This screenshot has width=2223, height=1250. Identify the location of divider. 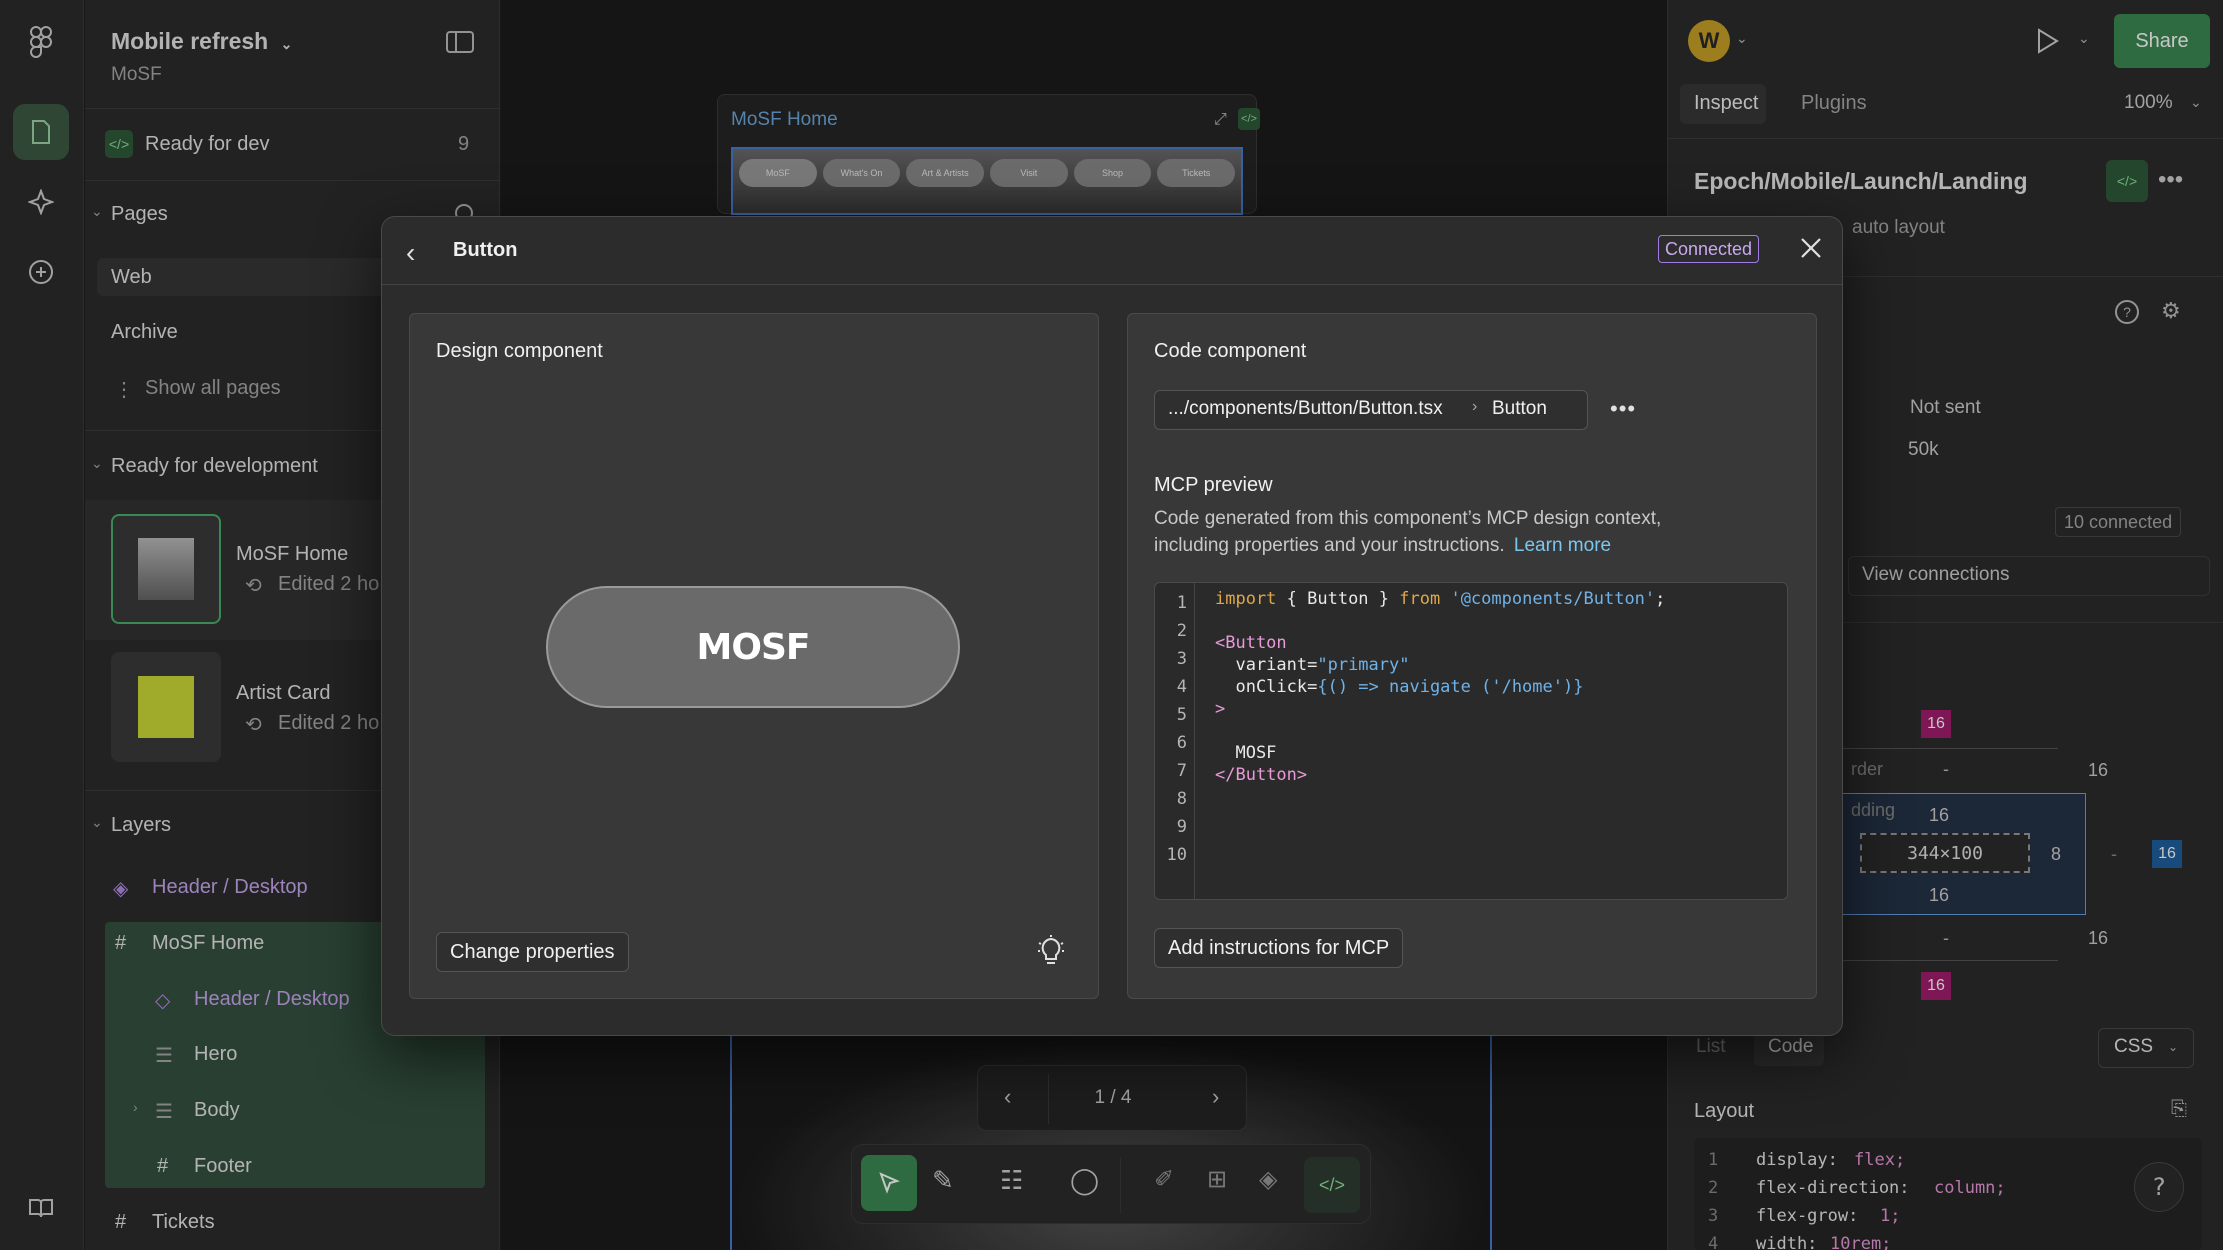
(1112, 284).